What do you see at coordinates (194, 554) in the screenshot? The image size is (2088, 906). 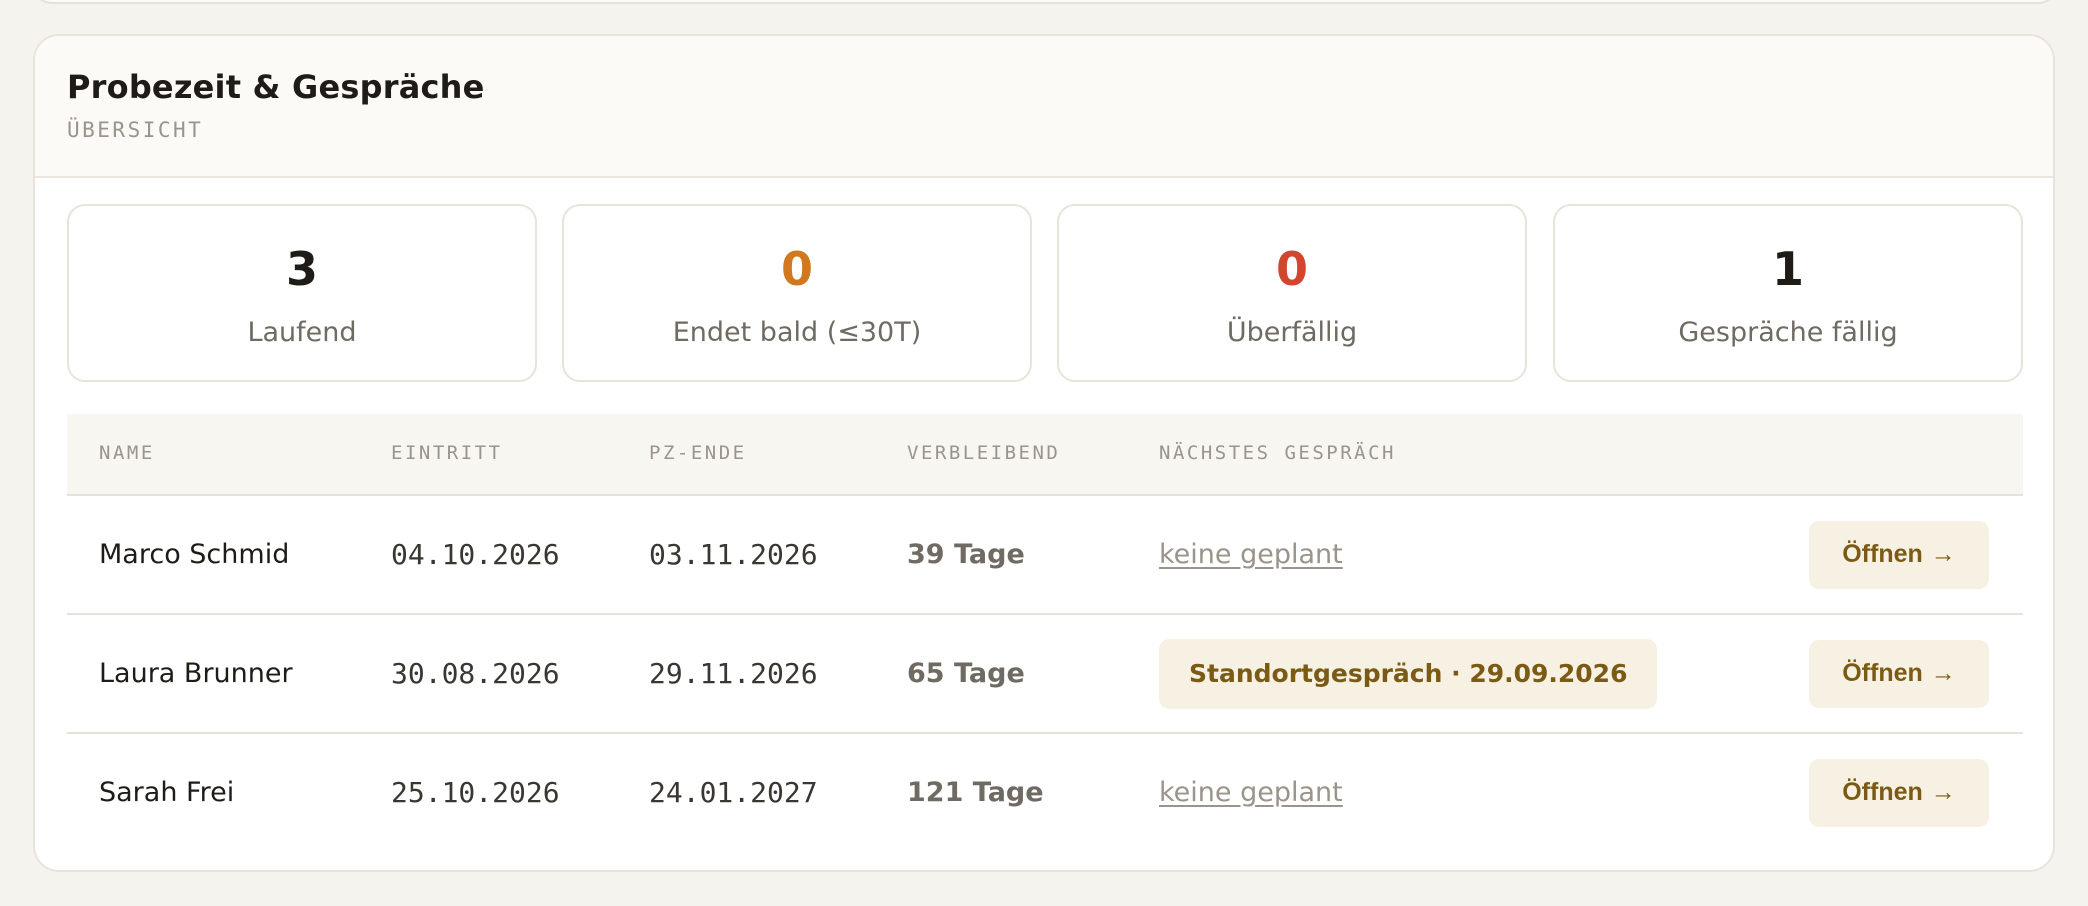 I see `employee-name: Marco Schmid` at bounding box center [194, 554].